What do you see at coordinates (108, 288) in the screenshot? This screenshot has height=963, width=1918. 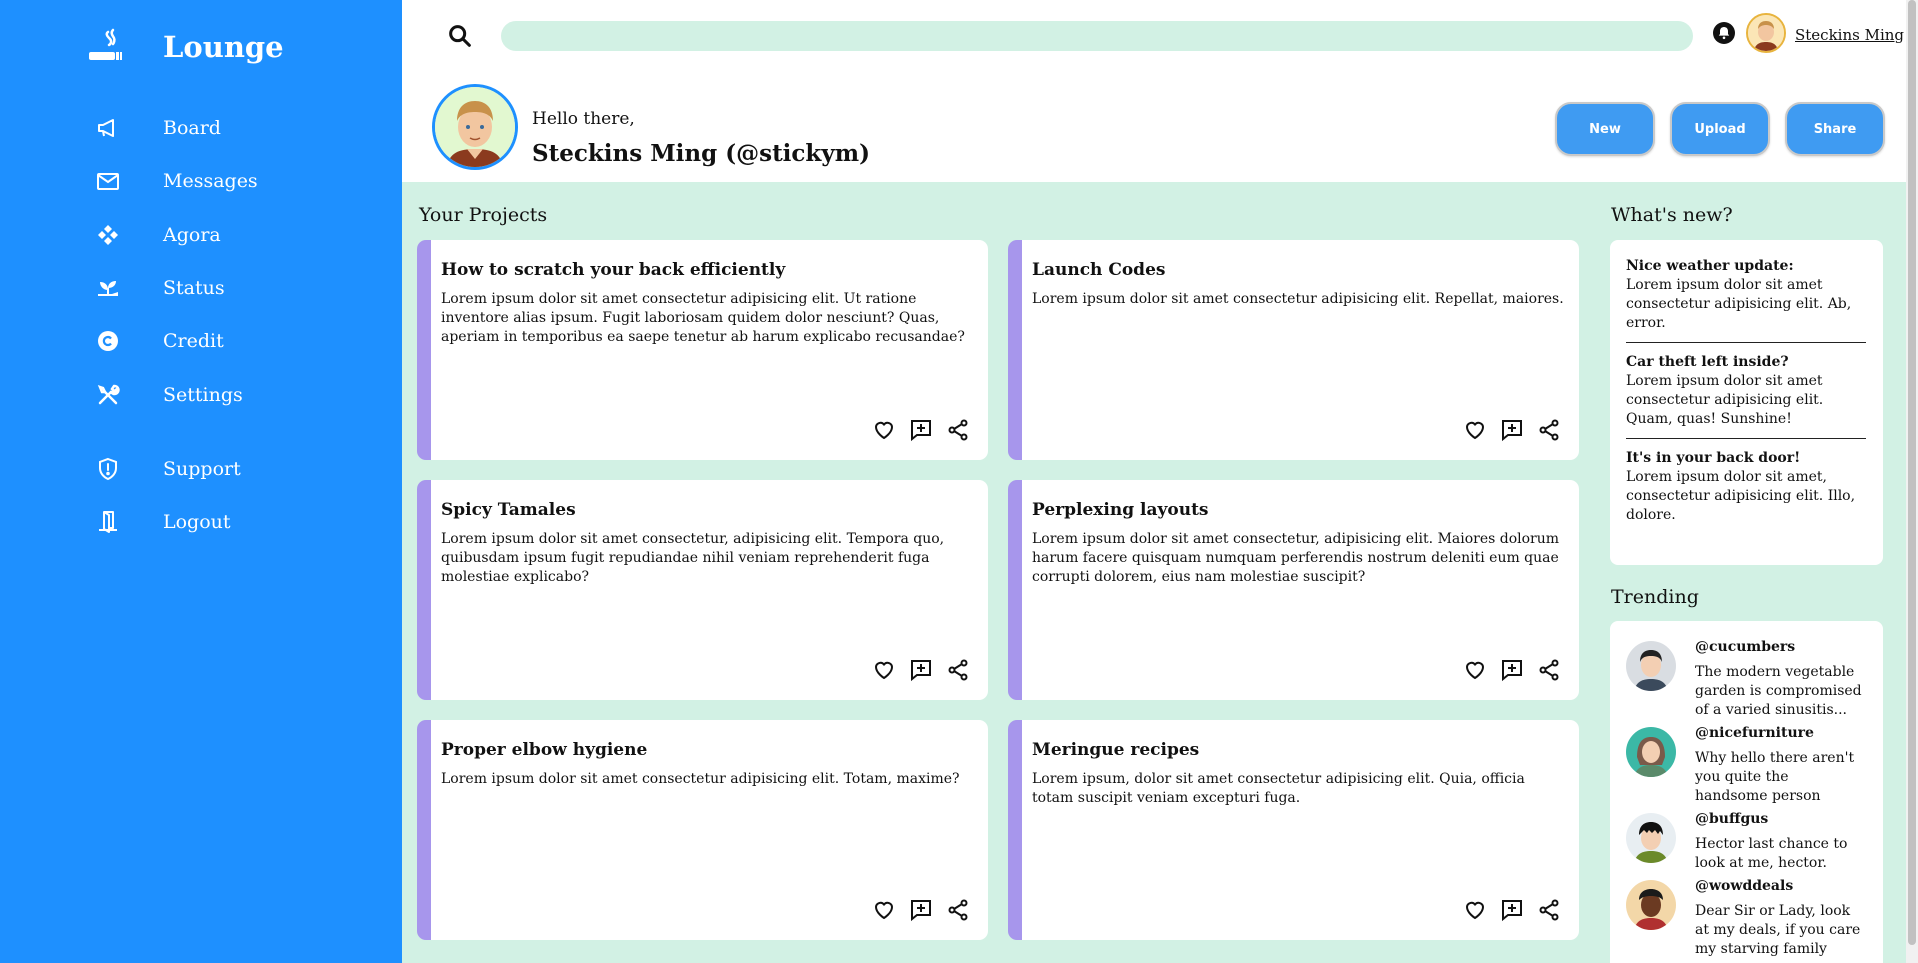 I see `sprout-icon` at bounding box center [108, 288].